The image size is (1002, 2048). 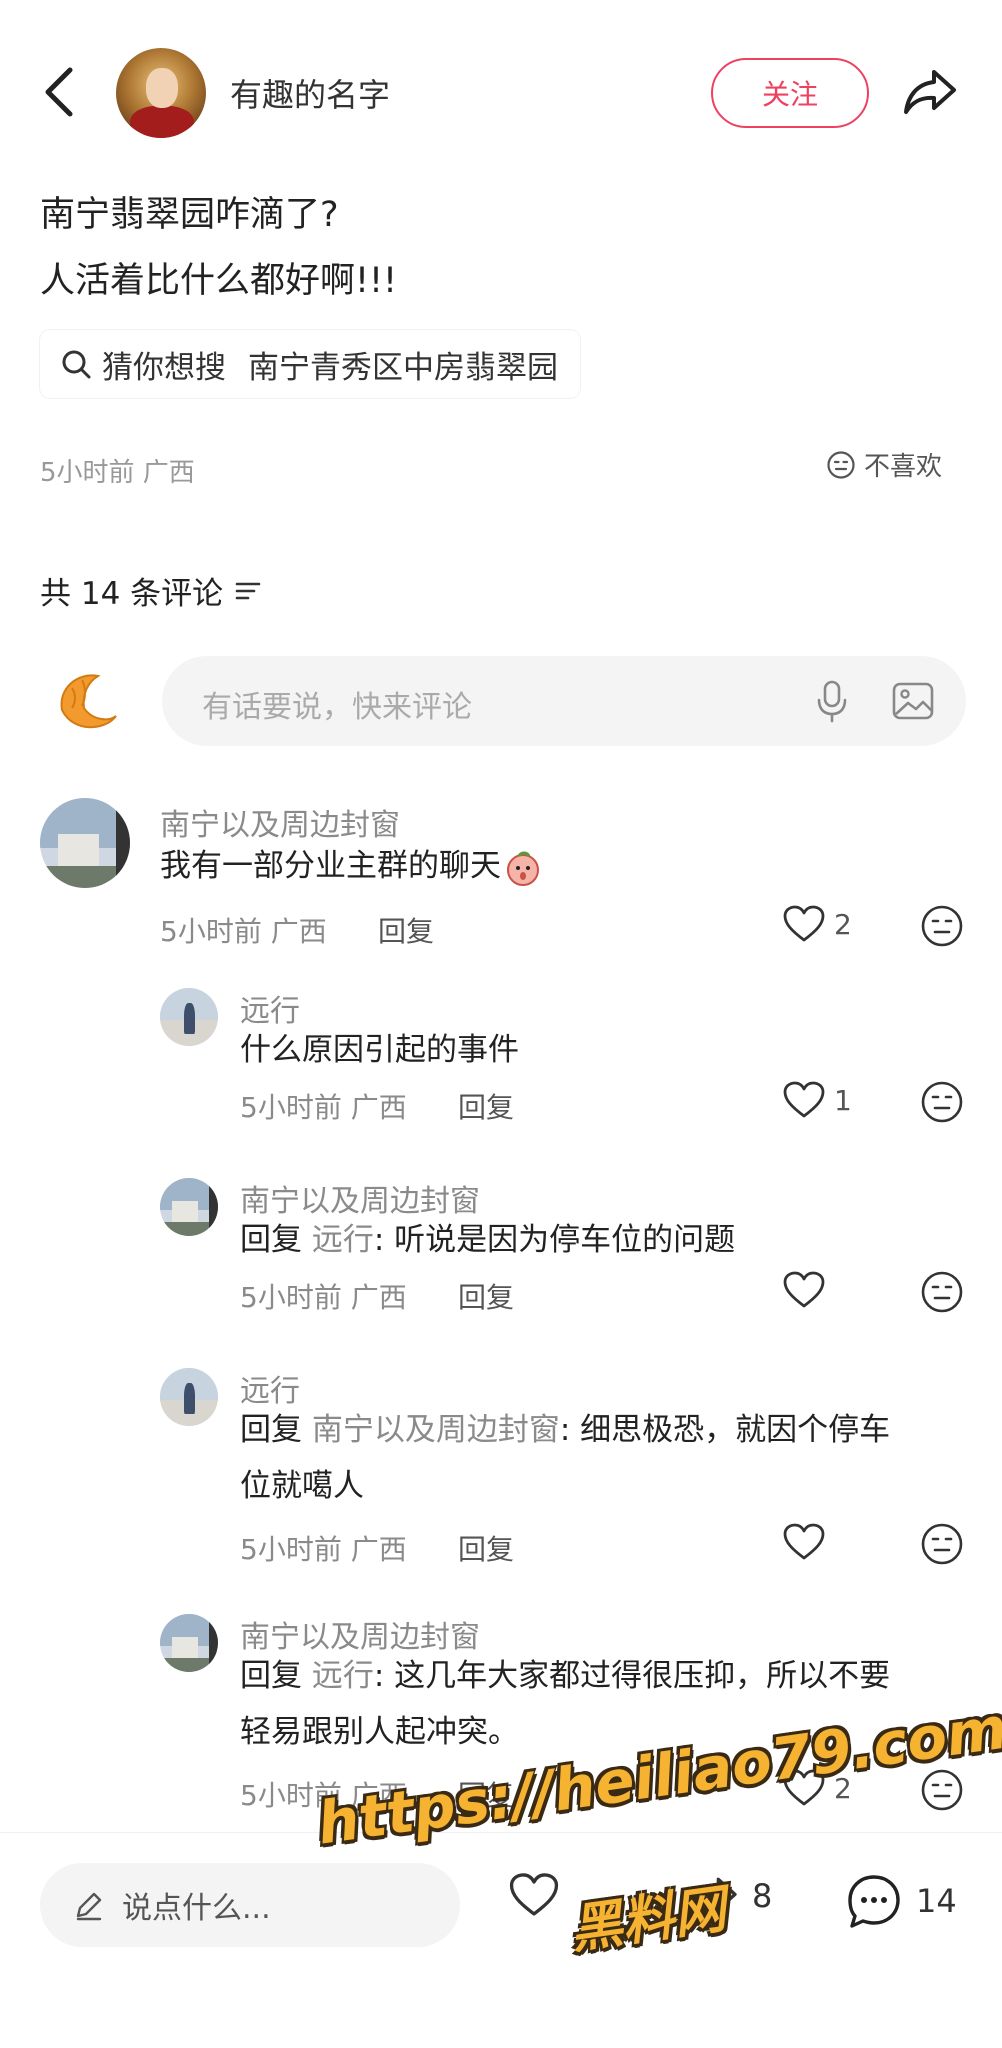 What do you see at coordinates (762, 1896) in the screenshot?
I see `share-count: 8` at bounding box center [762, 1896].